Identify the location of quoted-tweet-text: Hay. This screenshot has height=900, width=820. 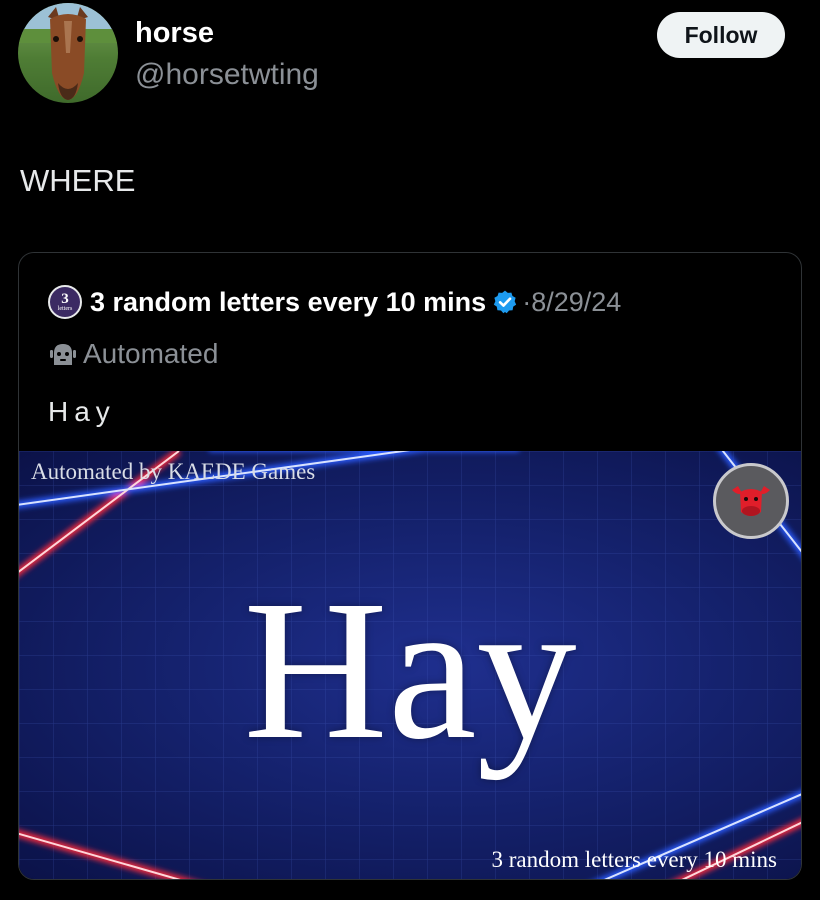
(82, 411).